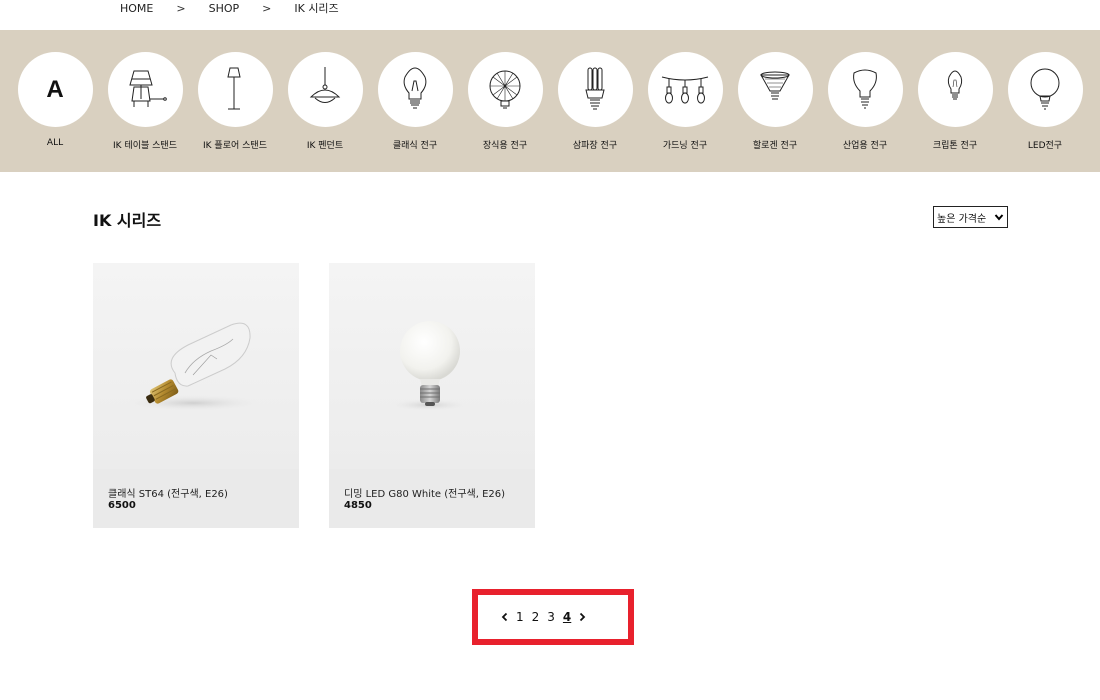  I want to click on category-ik-floor-stand: IK 플로어 스탠드, so click(235, 101).